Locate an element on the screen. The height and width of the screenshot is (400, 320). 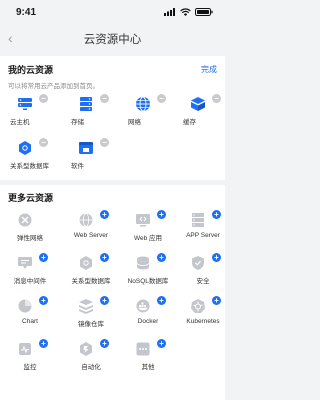
more-item-label: 安全 is located at coordinates (203, 281).